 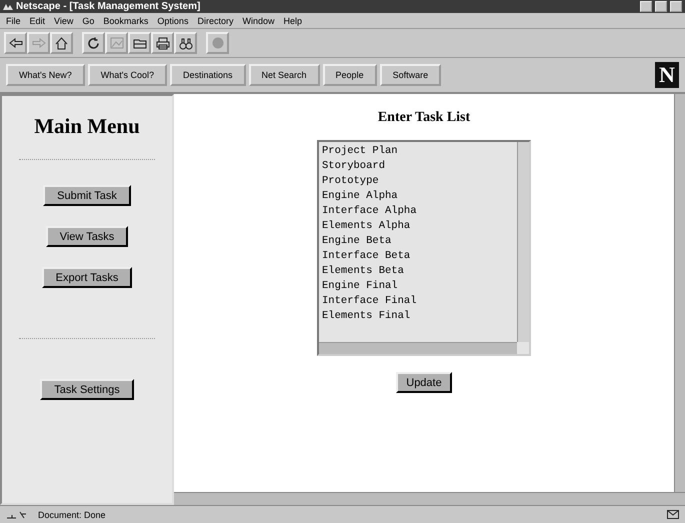 What do you see at coordinates (87, 389) in the screenshot?
I see `settings-button: Task Settings` at bounding box center [87, 389].